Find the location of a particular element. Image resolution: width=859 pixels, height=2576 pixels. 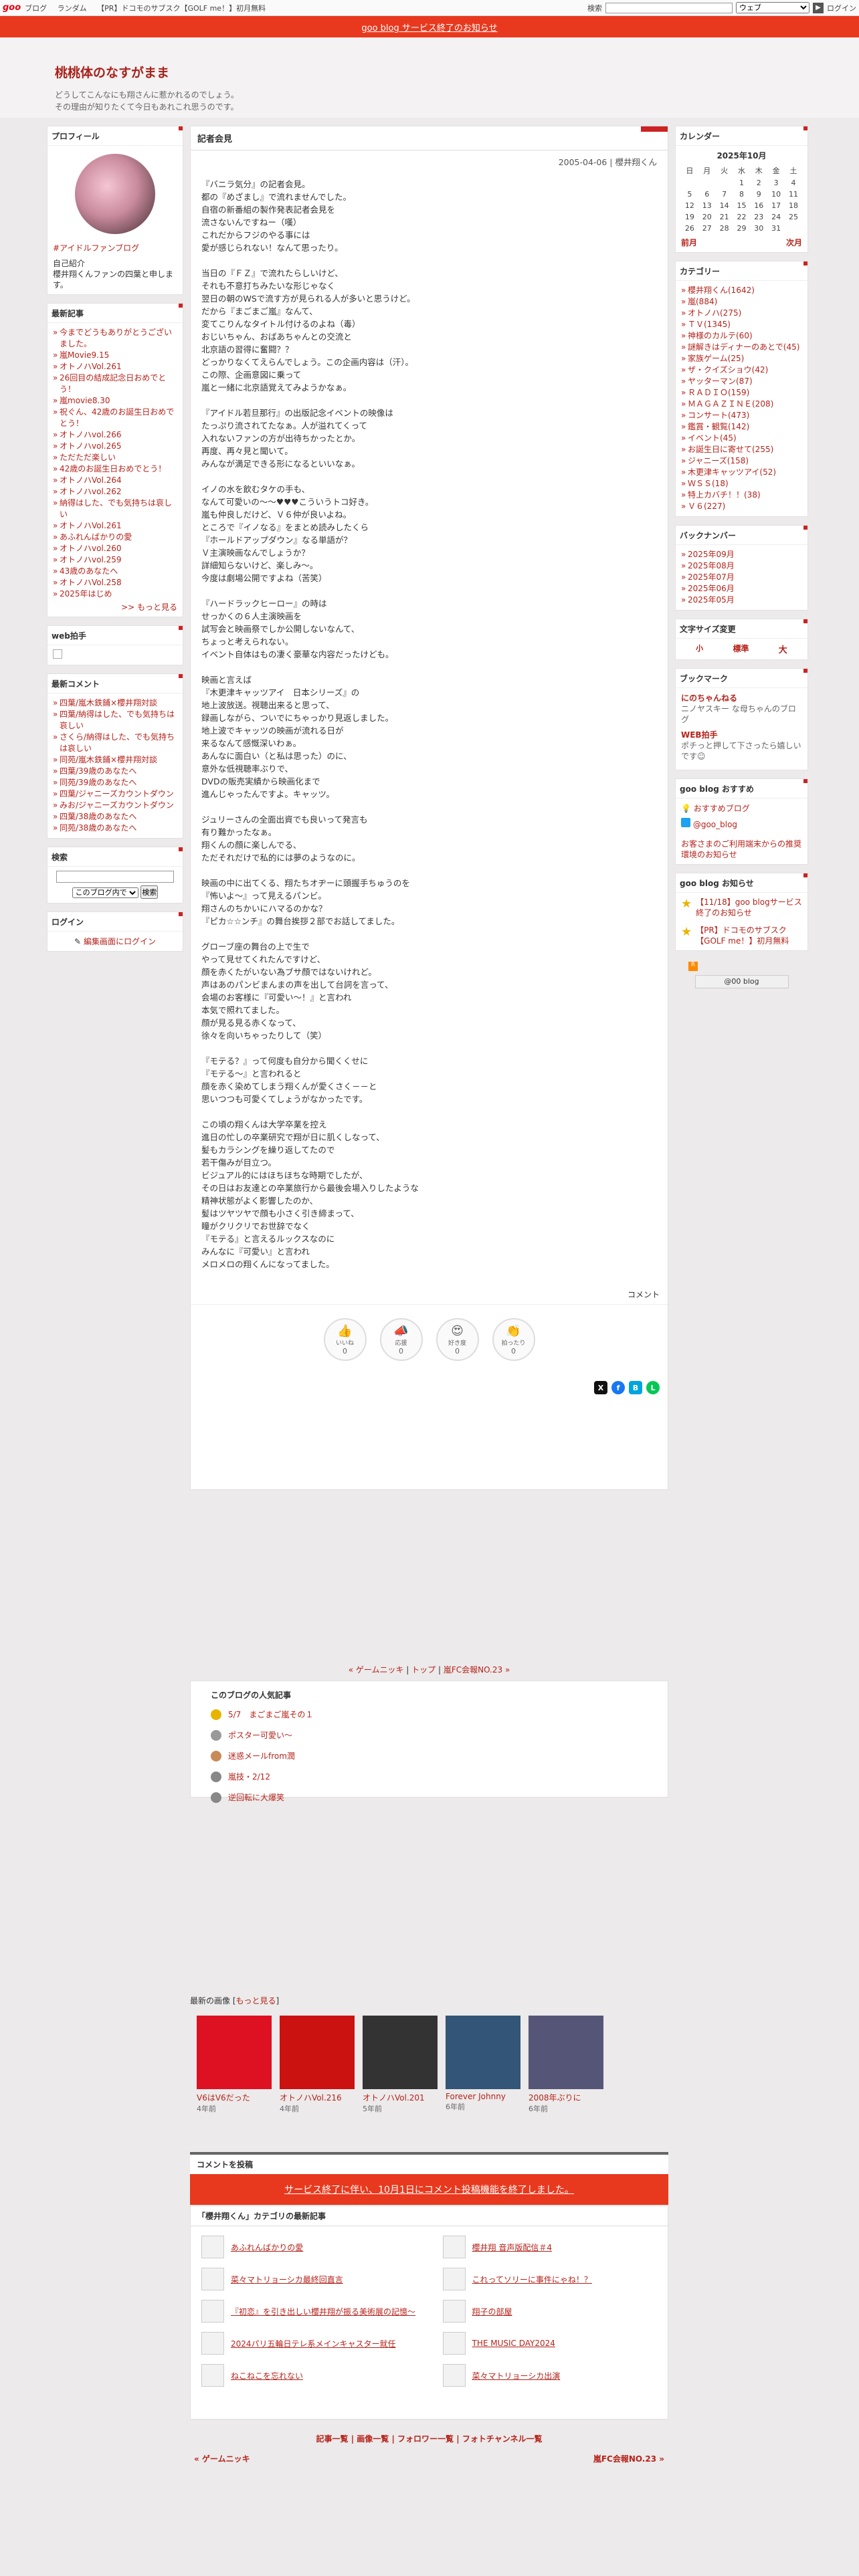

recent-post-link: オトノハvol.265 is located at coordinates (115, 446).